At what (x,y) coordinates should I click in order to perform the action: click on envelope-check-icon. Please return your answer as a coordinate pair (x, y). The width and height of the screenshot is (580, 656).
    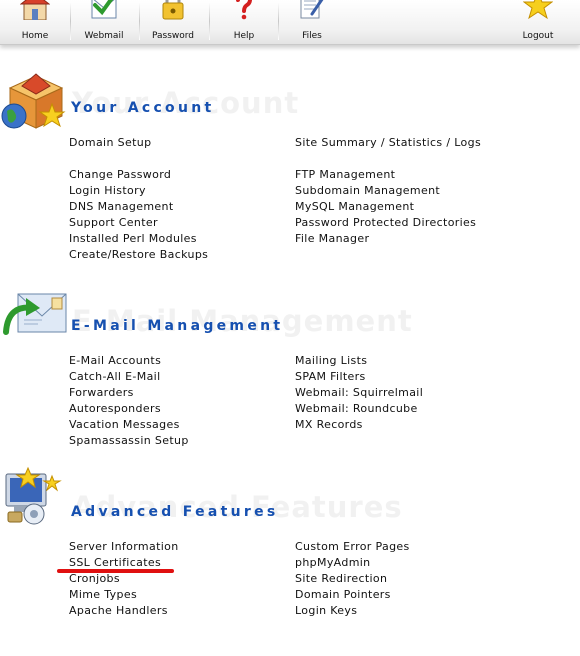
    Looking at the image, I should click on (104, 9).